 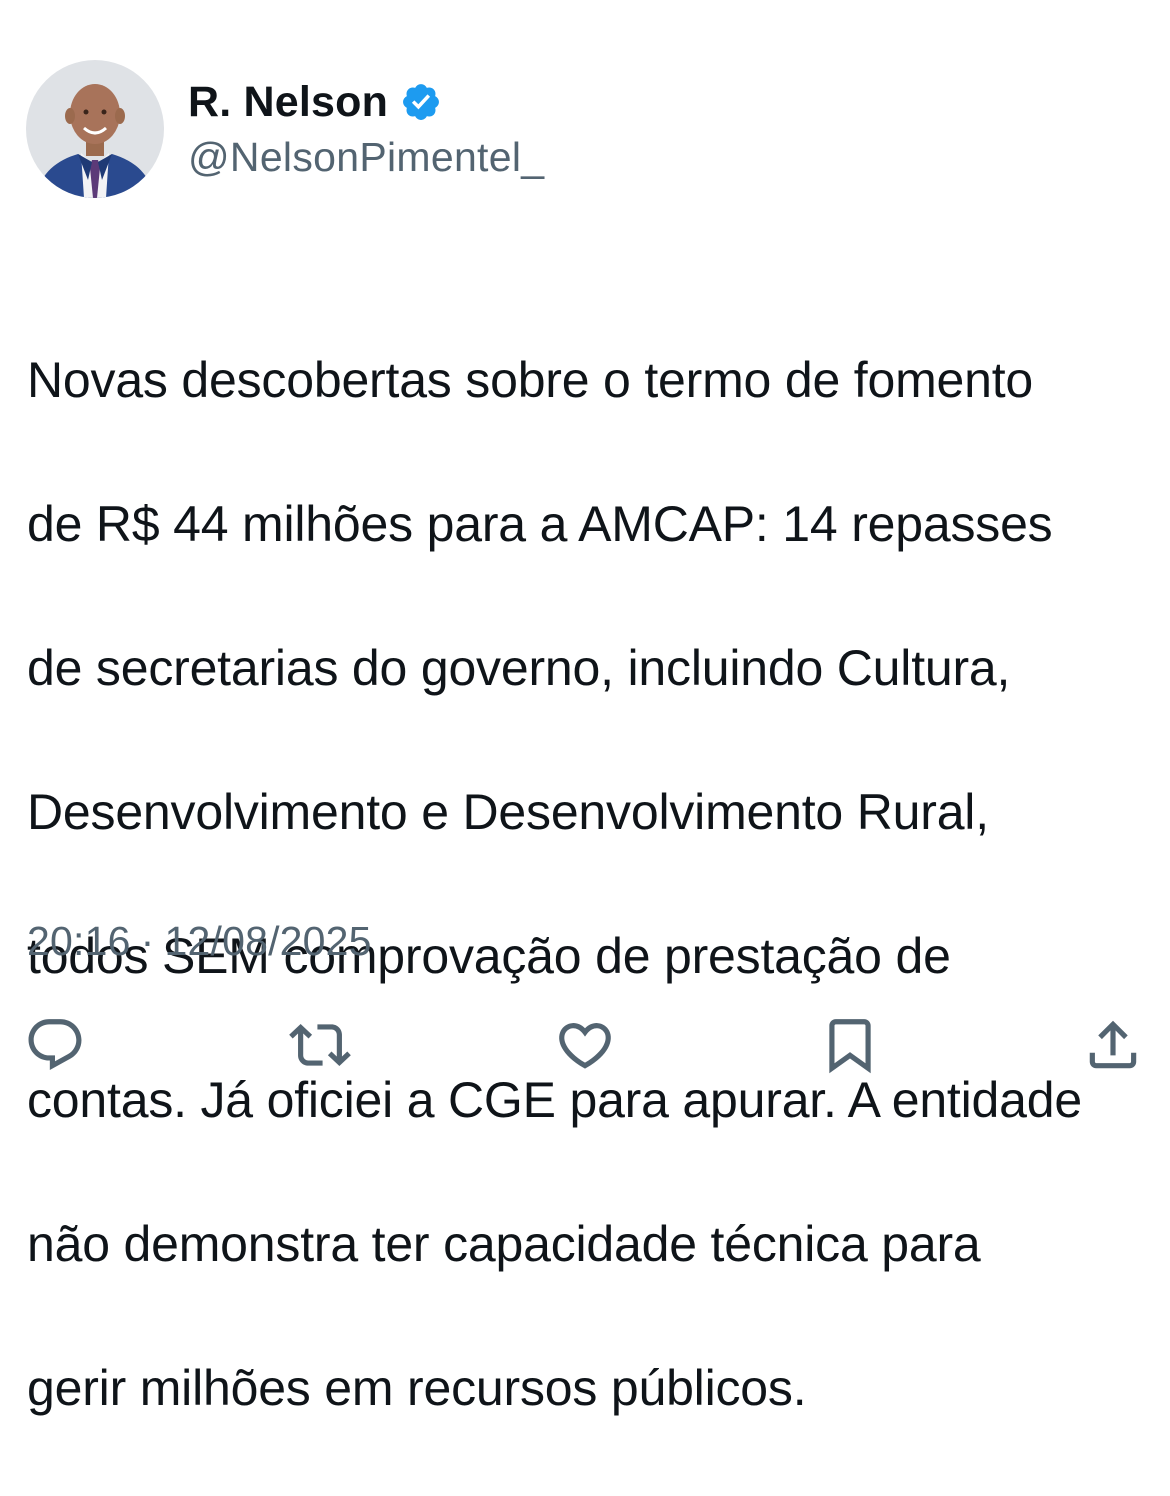 I want to click on tweet-date: 12/08/2025, so click(x=268, y=941).